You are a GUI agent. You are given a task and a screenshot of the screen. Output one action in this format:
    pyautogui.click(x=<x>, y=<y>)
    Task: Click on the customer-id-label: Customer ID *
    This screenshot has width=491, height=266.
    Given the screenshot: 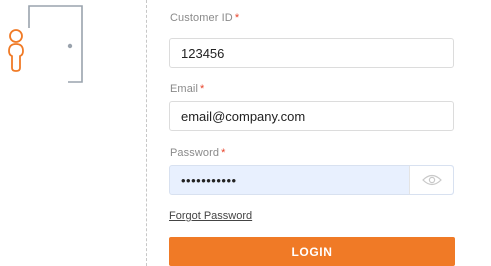 What is the action you would take?
    pyautogui.click(x=204, y=18)
    